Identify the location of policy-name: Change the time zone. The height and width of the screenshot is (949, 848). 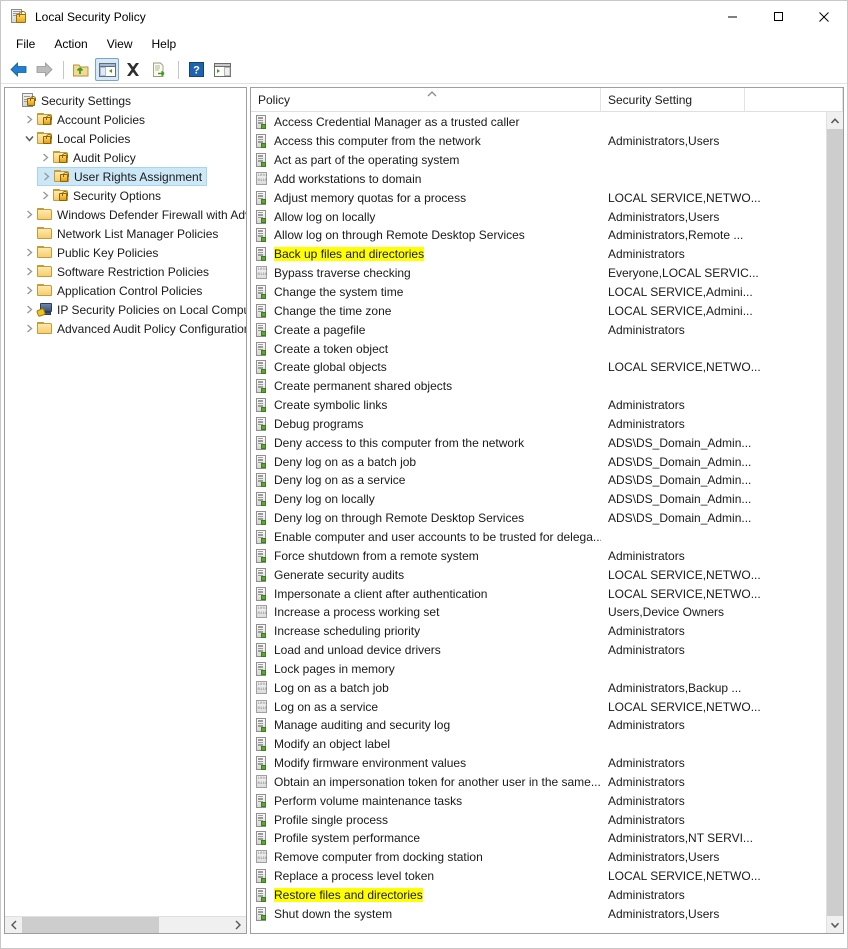
(333, 310).